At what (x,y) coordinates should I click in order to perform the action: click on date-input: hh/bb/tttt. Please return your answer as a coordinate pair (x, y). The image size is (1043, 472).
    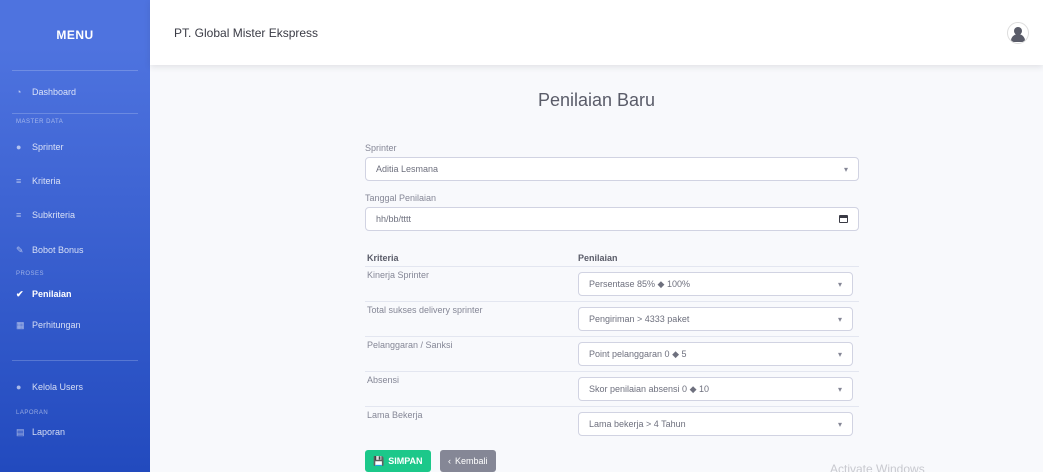
    Looking at the image, I should click on (612, 219).